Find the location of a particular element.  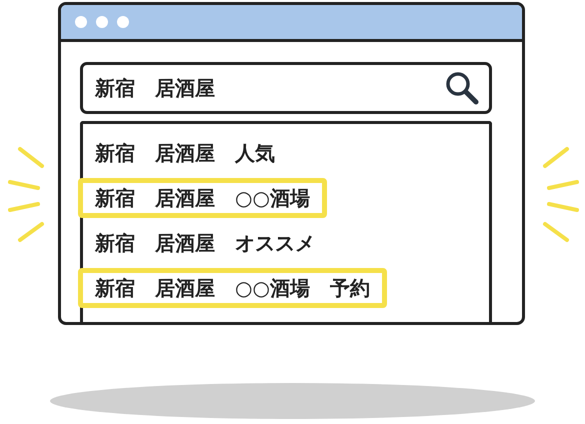

suggestion-item: 新宿 居酒屋 オススメ is located at coordinates (205, 243).